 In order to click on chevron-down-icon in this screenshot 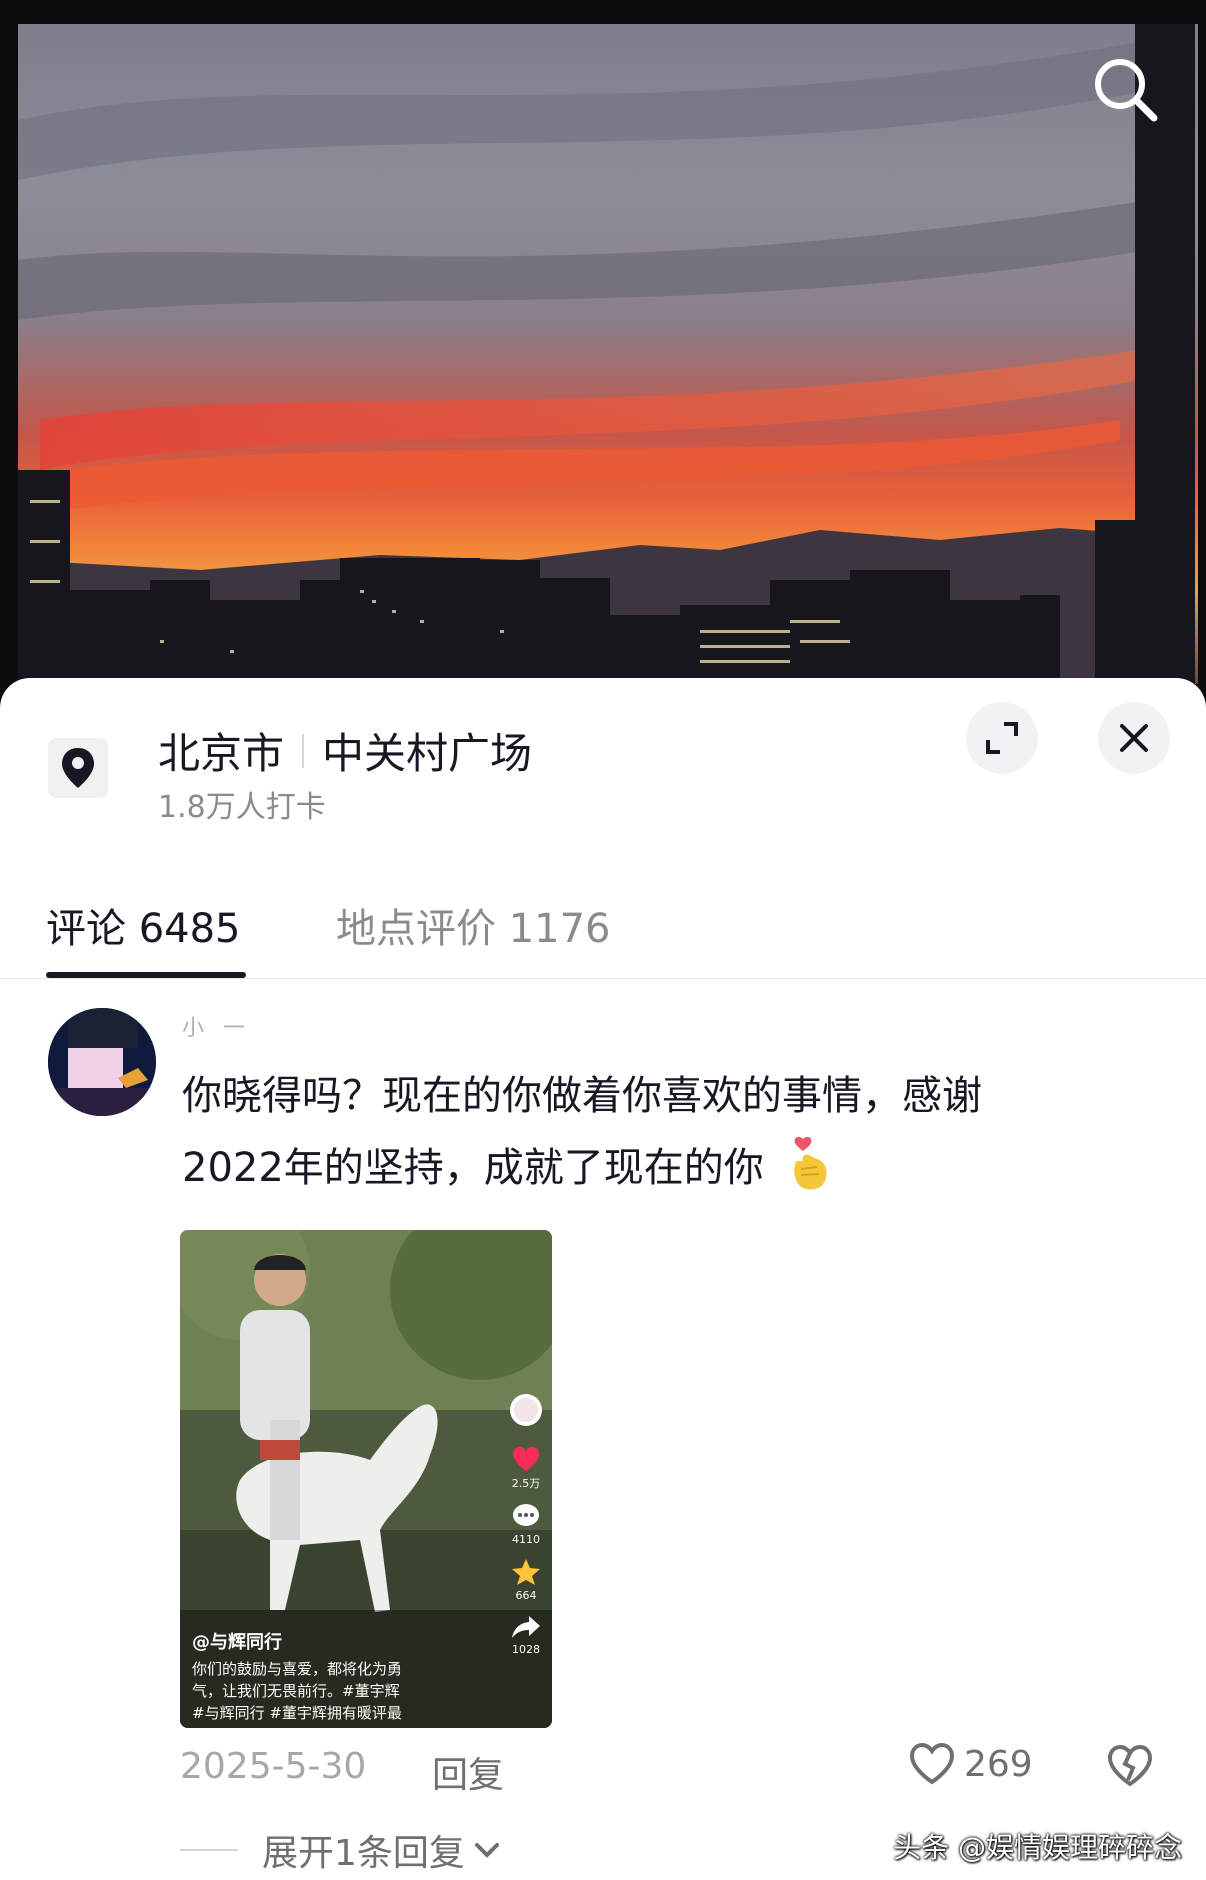, I will do `click(486, 1850)`.